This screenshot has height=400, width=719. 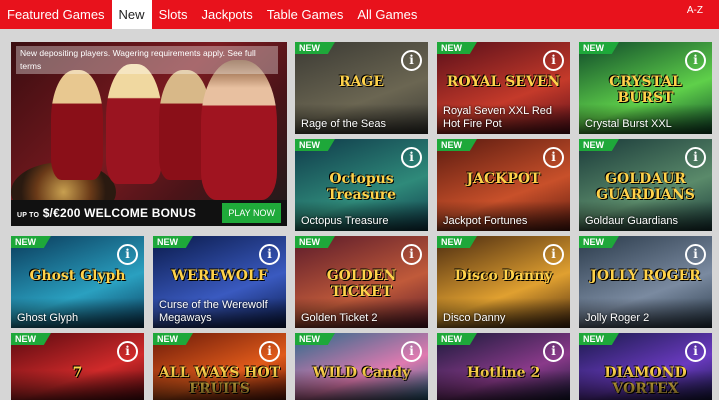 What do you see at coordinates (344, 124) in the screenshot?
I see `game-title: Rage of the Seas` at bounding box center [344, 124].